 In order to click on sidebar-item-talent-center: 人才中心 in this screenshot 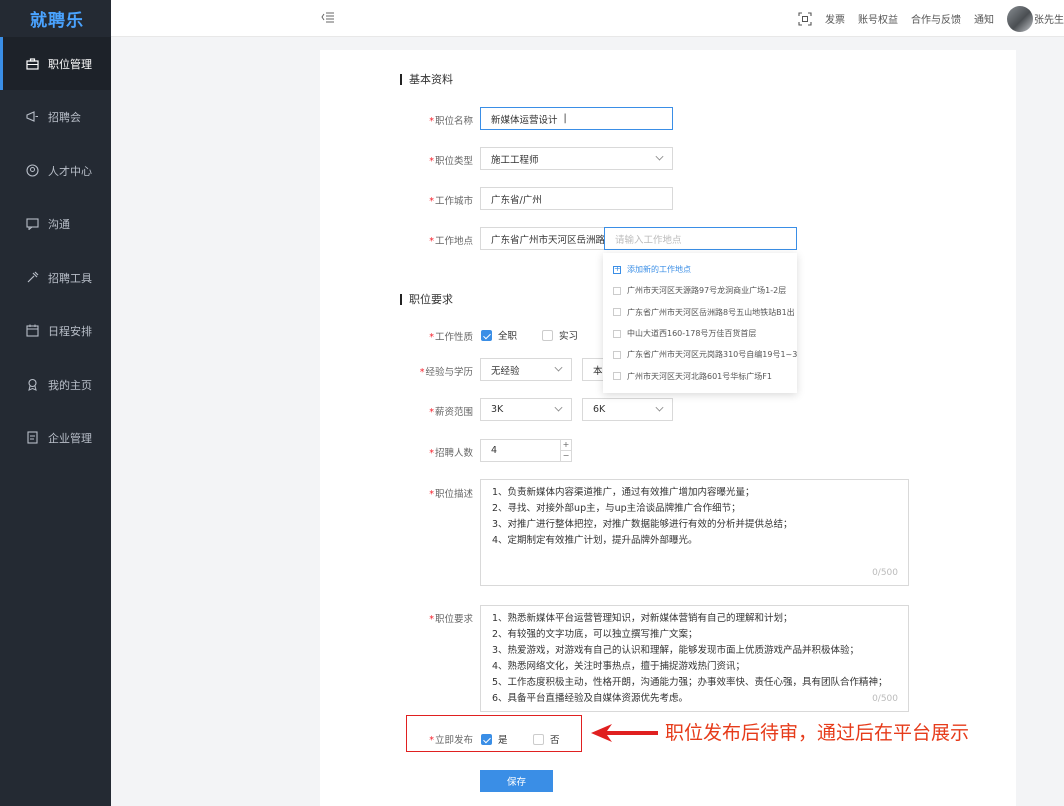, I will do `click(55, 170)`.